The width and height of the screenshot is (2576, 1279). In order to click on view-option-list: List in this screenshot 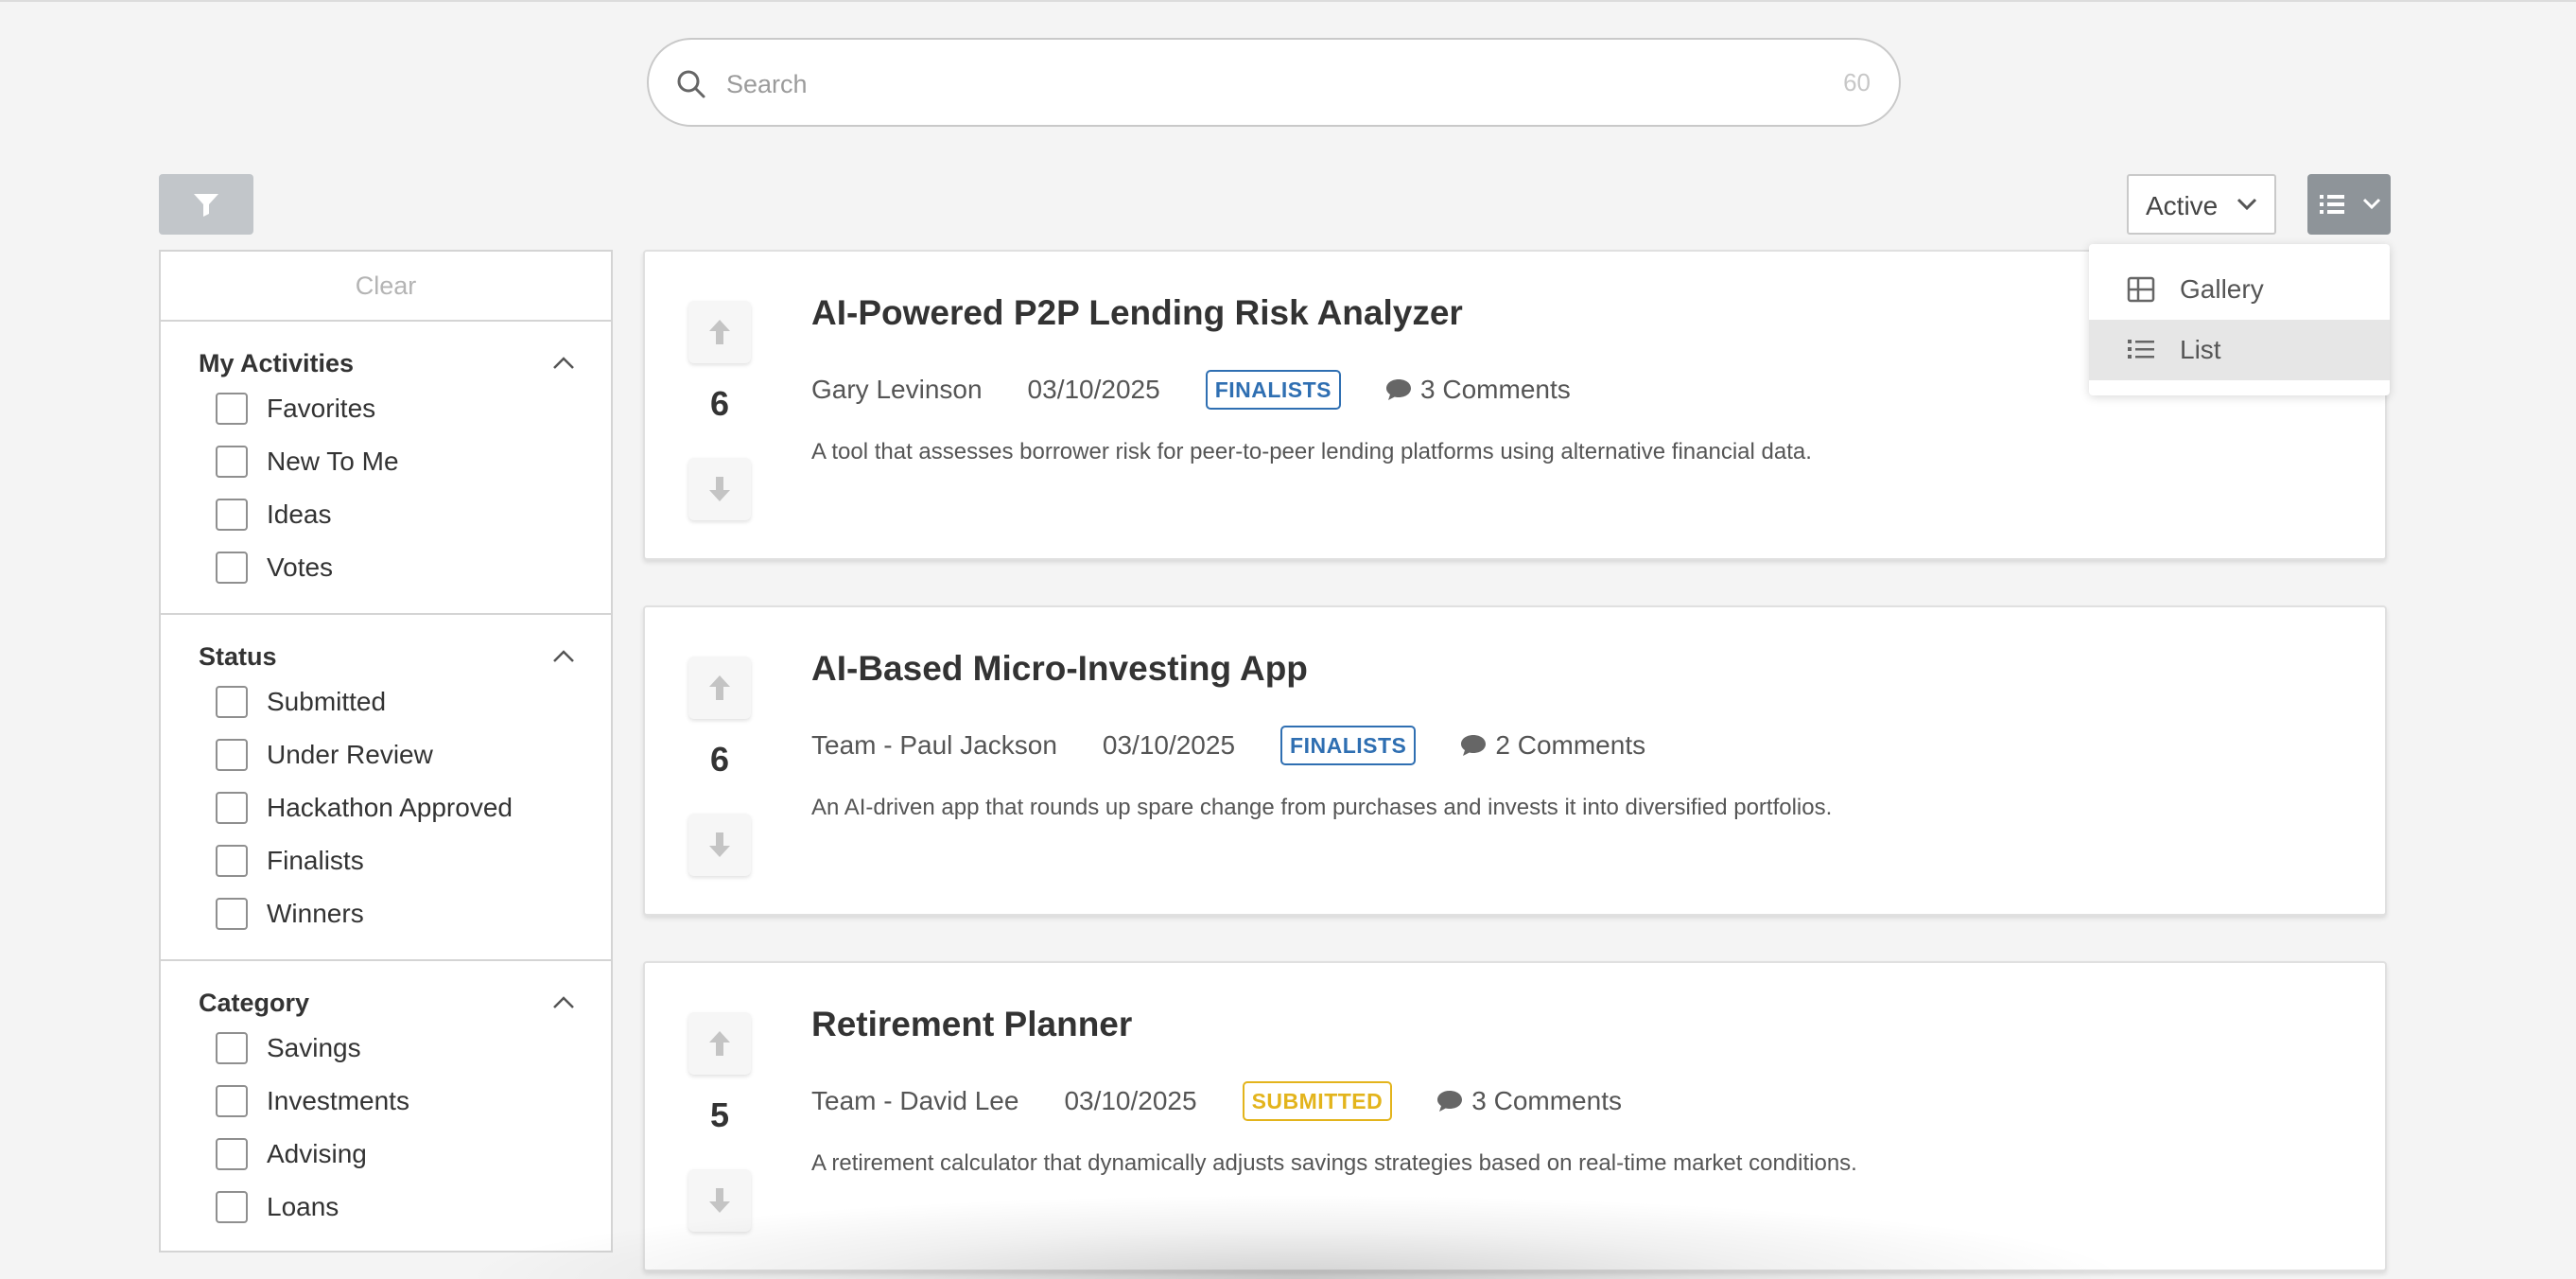, I will do `click(2239, 350)`.